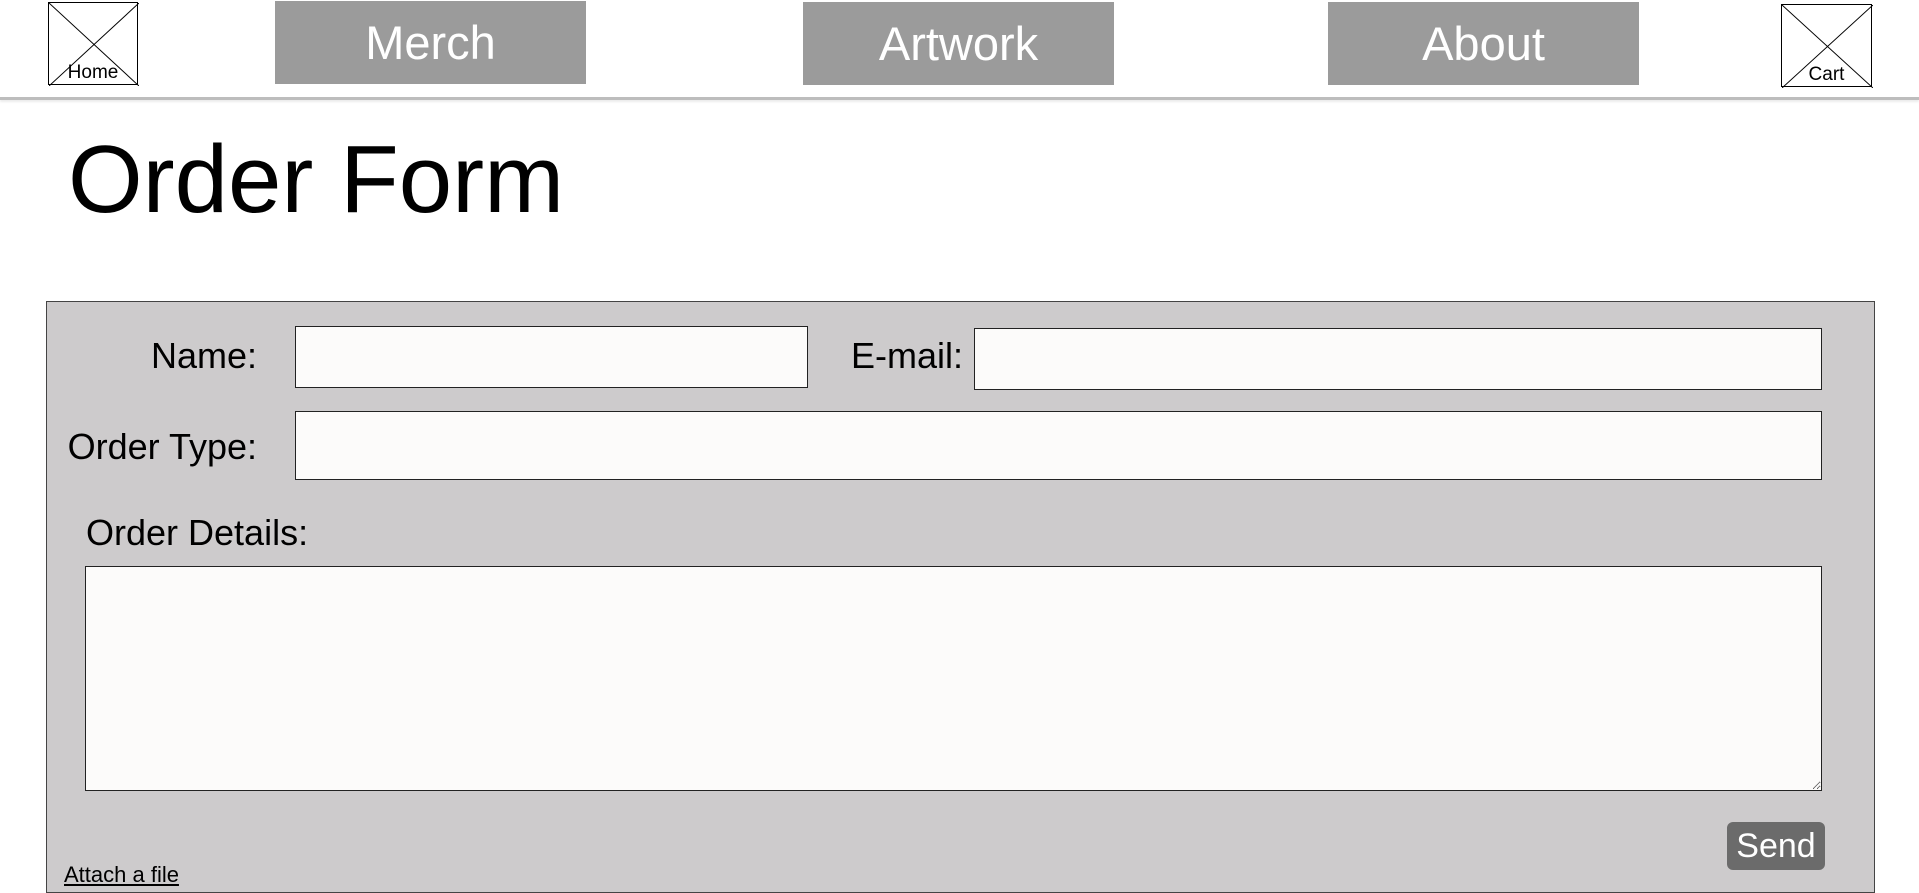 The height and width of the screenshot is (893, 1919). What do you see at coordinates (1776, 846) in the screenshot?
I see `send-button: Send` at bounding box center [1776, 846].